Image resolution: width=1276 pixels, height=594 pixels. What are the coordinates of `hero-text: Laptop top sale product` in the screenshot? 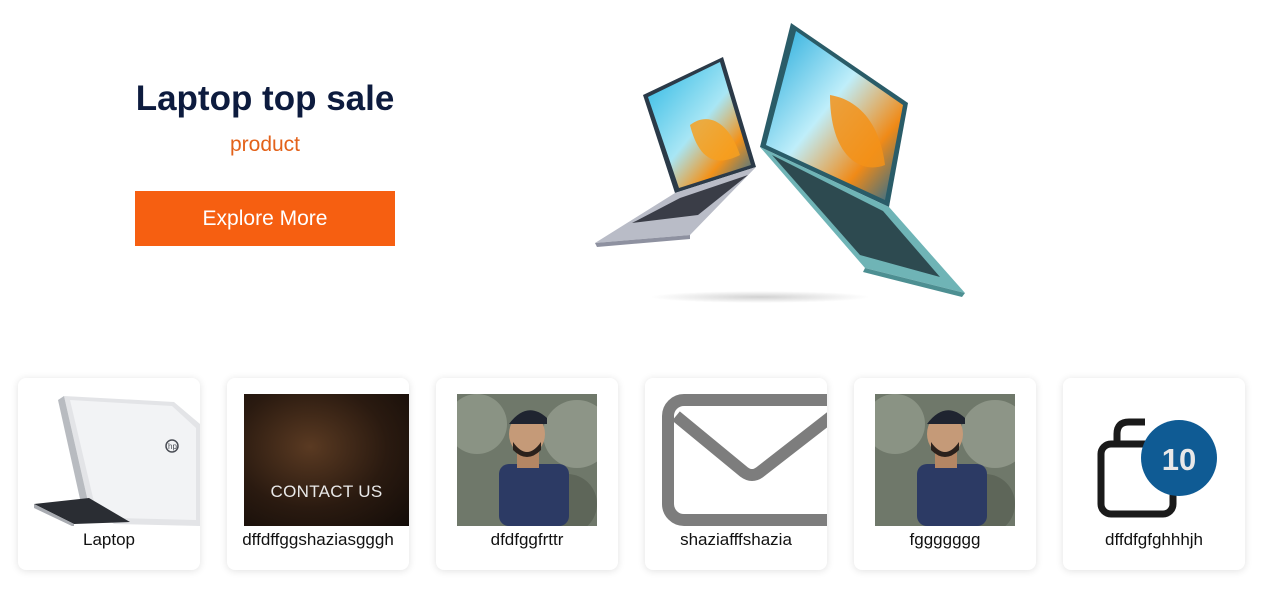 It's located at (265, 118).